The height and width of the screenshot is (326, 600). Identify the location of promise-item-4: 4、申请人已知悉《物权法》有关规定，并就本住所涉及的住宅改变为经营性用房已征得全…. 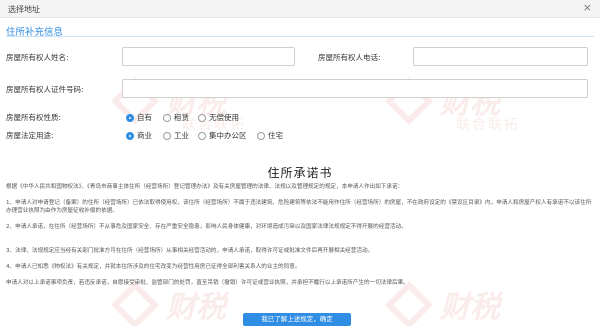
(153, 267).